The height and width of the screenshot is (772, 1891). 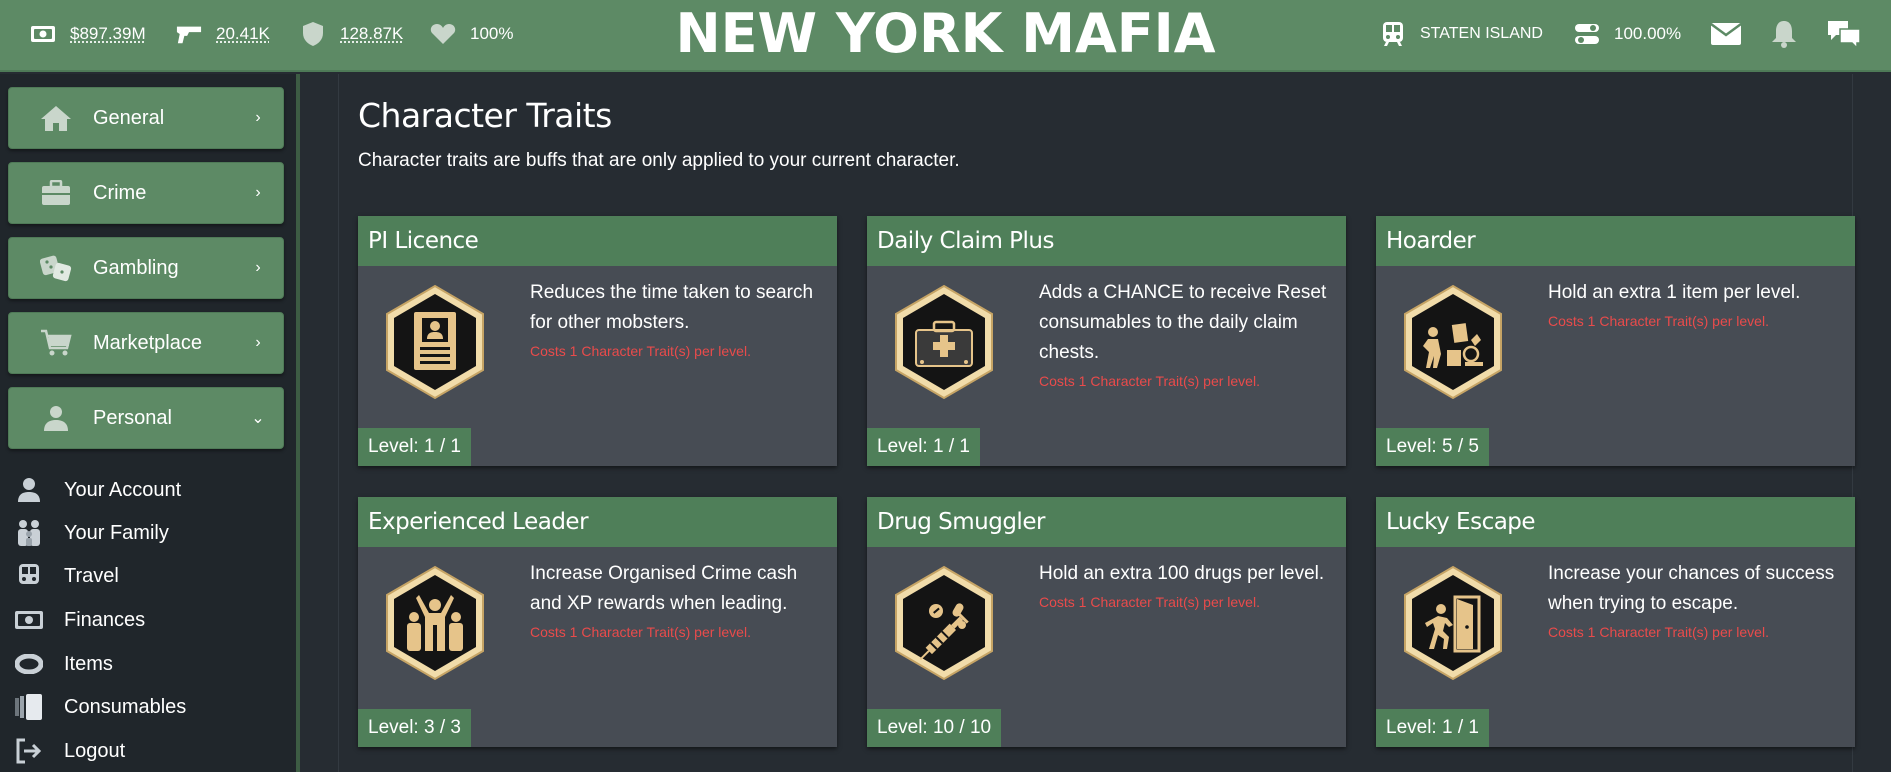 I want to click on sidebar-item-consumables: Consumables, so click(x=100, y=707).